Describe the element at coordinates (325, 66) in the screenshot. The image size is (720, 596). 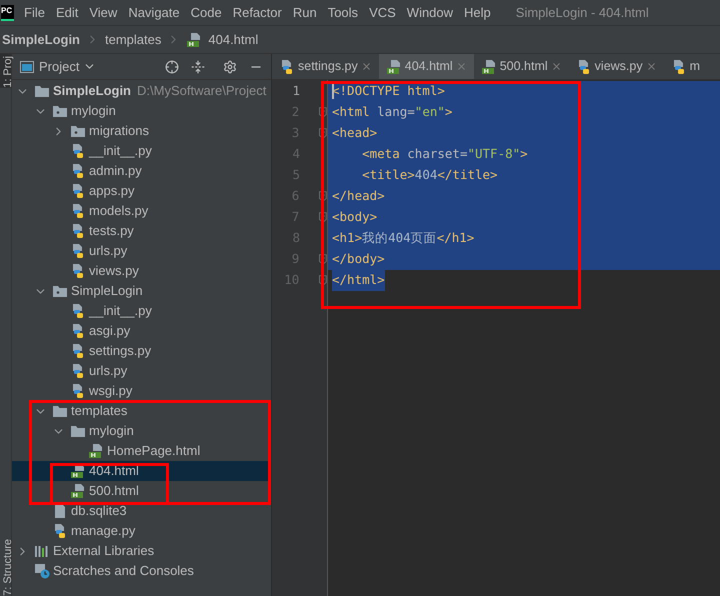
I see `editor-tab: settings.py` at that location.